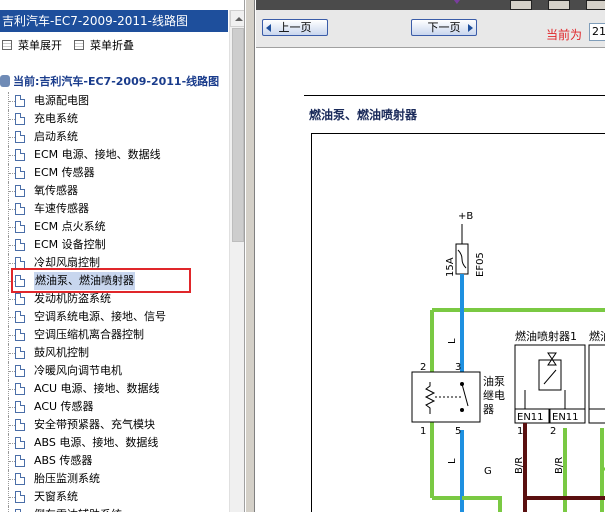 Image resolution: width=605 pixels, height=512 pixels. I want to click on next-page-label: 下一页, so click(444, 27).